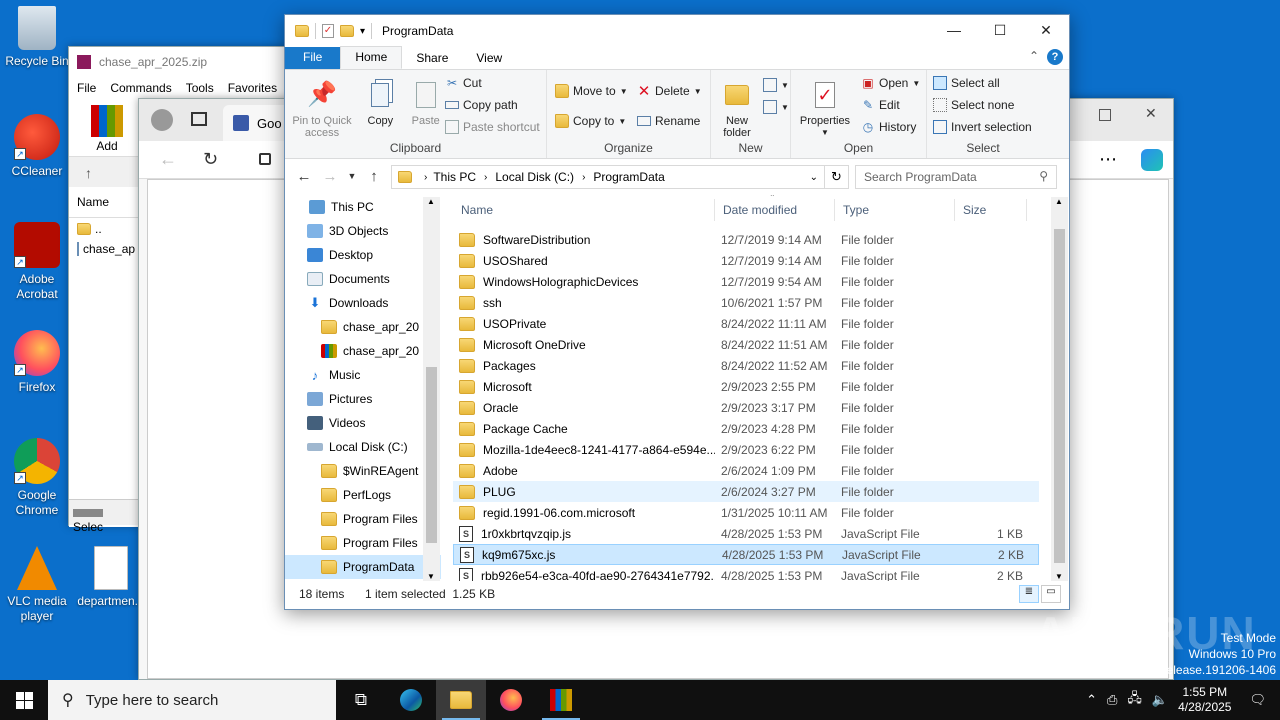 The width and height of the screenshot is (1280, 720). Describe the element at coordinates (982, 105) in the screenshot. I see `select-none-button: Select none` at that location.